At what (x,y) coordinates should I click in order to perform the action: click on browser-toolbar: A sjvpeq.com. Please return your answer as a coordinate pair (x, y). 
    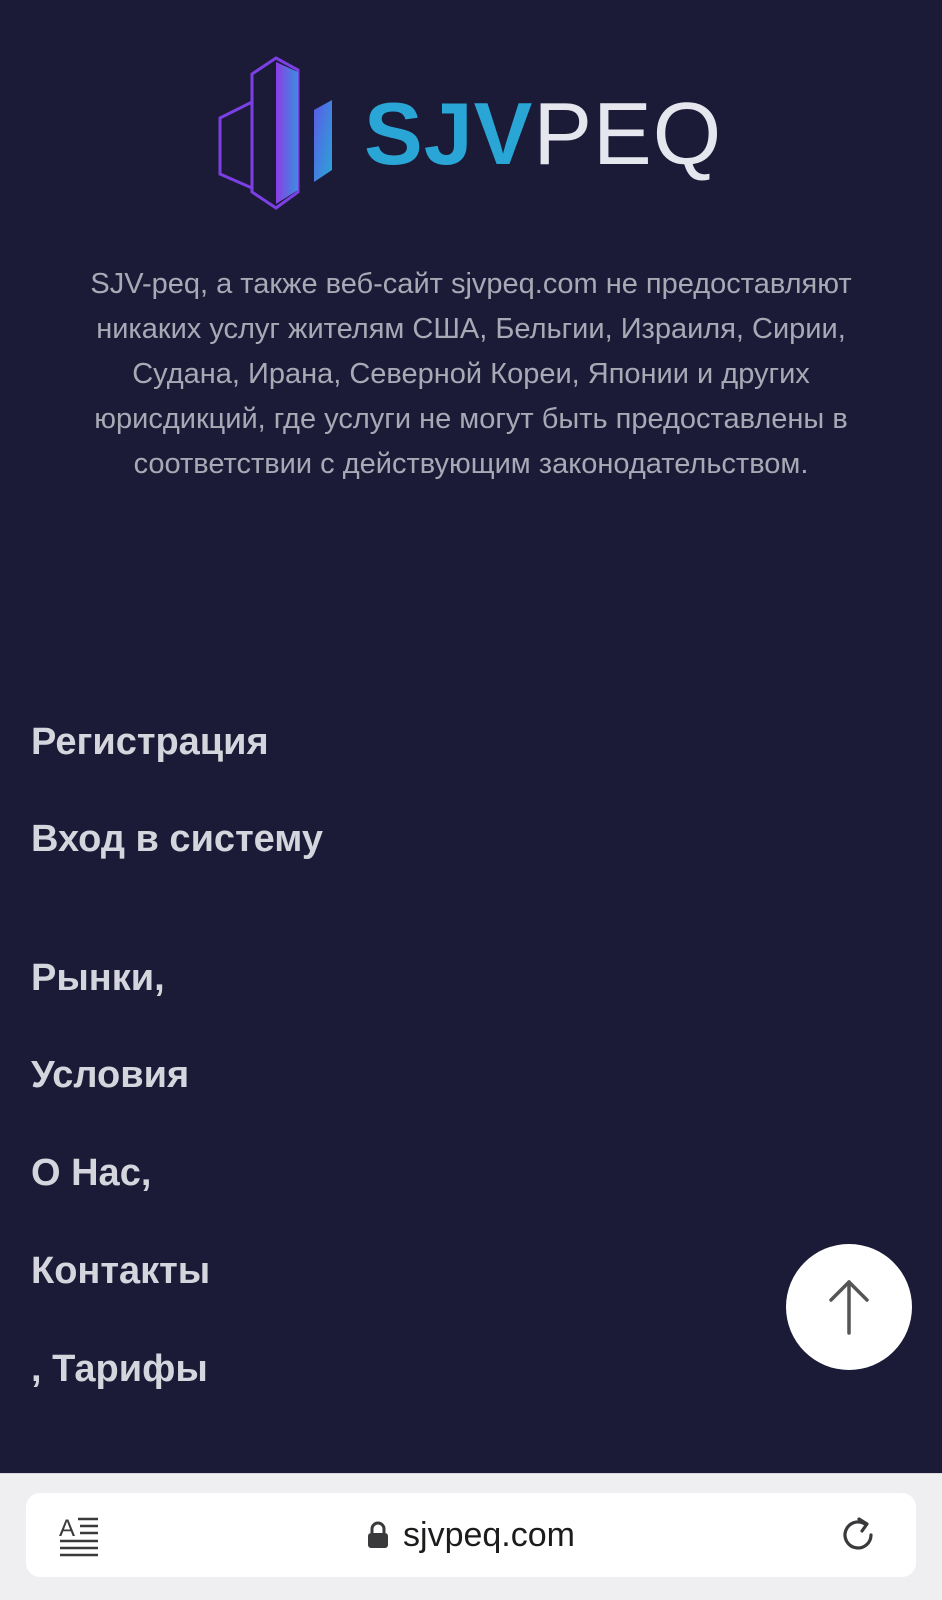
    Looking at the image, I should click on (471, 1536).